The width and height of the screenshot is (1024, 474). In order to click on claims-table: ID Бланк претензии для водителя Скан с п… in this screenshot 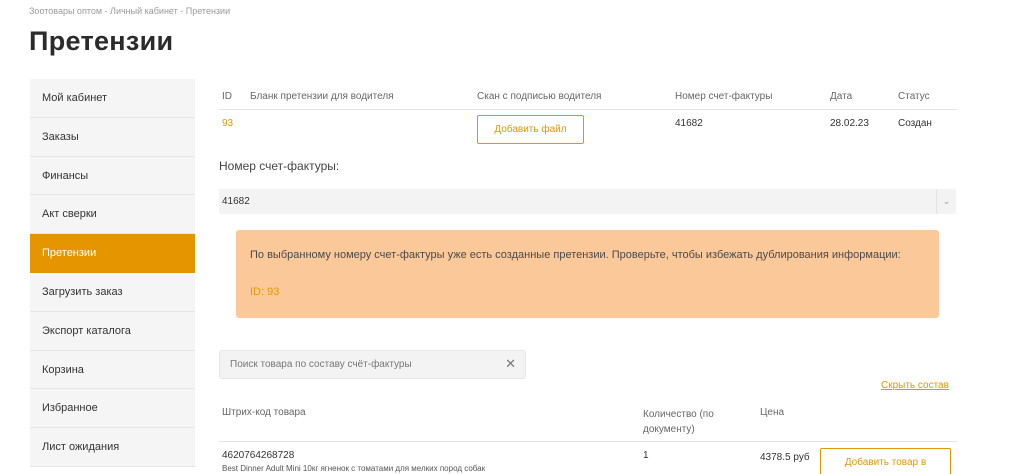, I will do `click(588, 99)`.